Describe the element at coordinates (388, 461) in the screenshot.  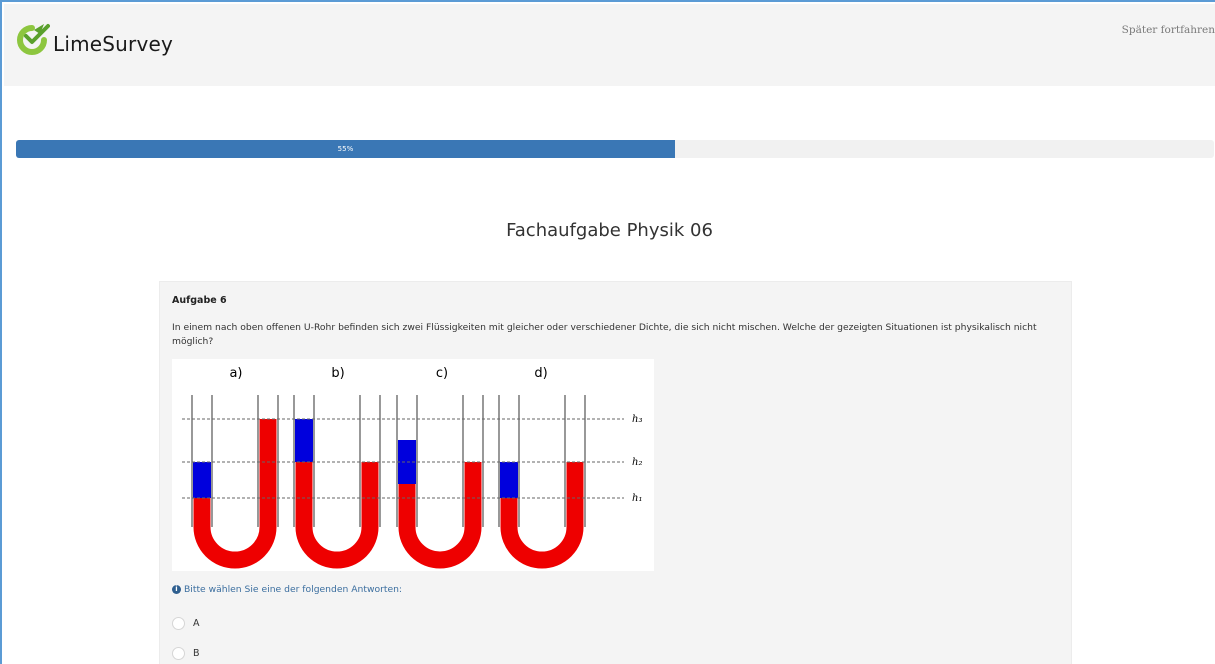
I see `tube-walls` at that location.